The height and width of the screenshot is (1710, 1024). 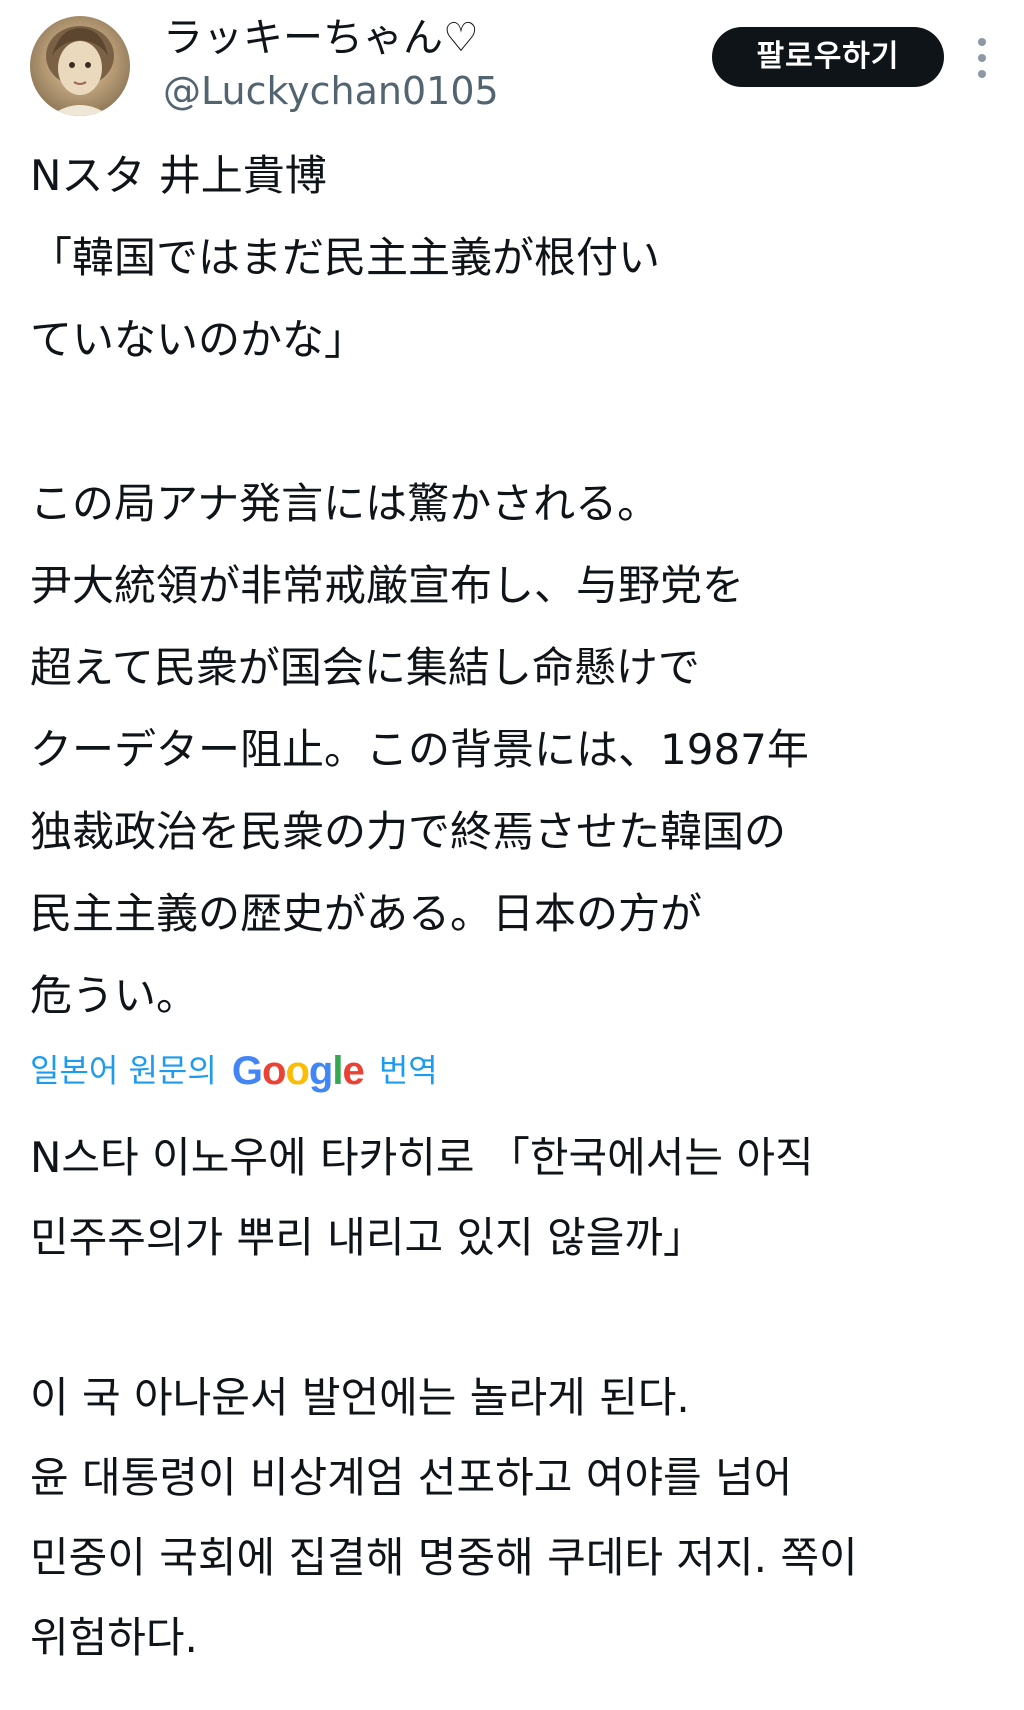 I want to click on tweet-line: Nスタ 井上貴博, so click(x=178, y=175).